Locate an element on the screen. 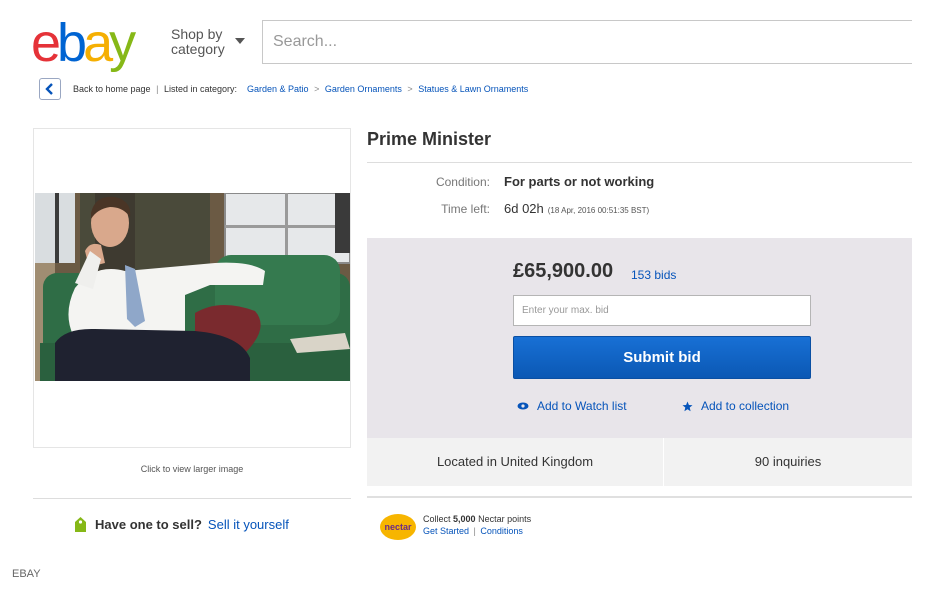 This screenshot has height=593, width=948. collect-prefix: Collect is located at coordinates (437, 519).